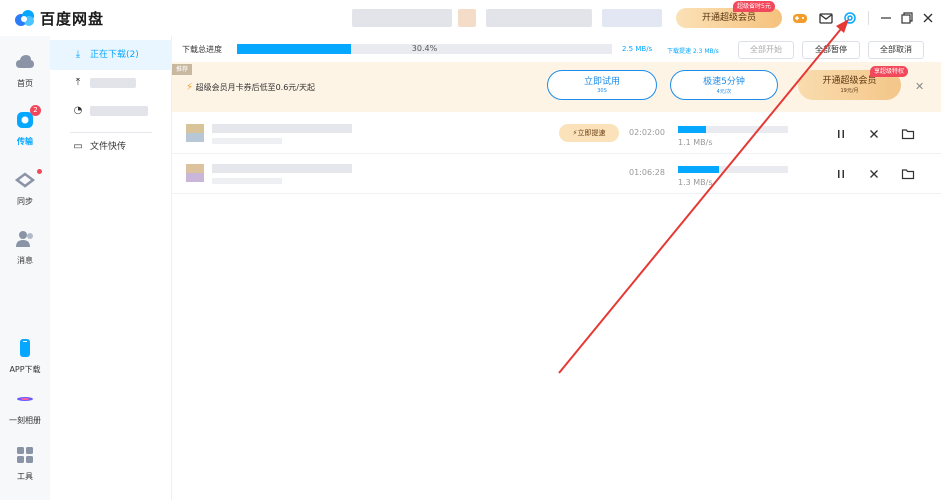 Image resolution: width=941 pixels, height=500 pixels. Describe the element at coordinates (25, 476) in the screenshot. I see `nav-label-tools: 工具` at that location.